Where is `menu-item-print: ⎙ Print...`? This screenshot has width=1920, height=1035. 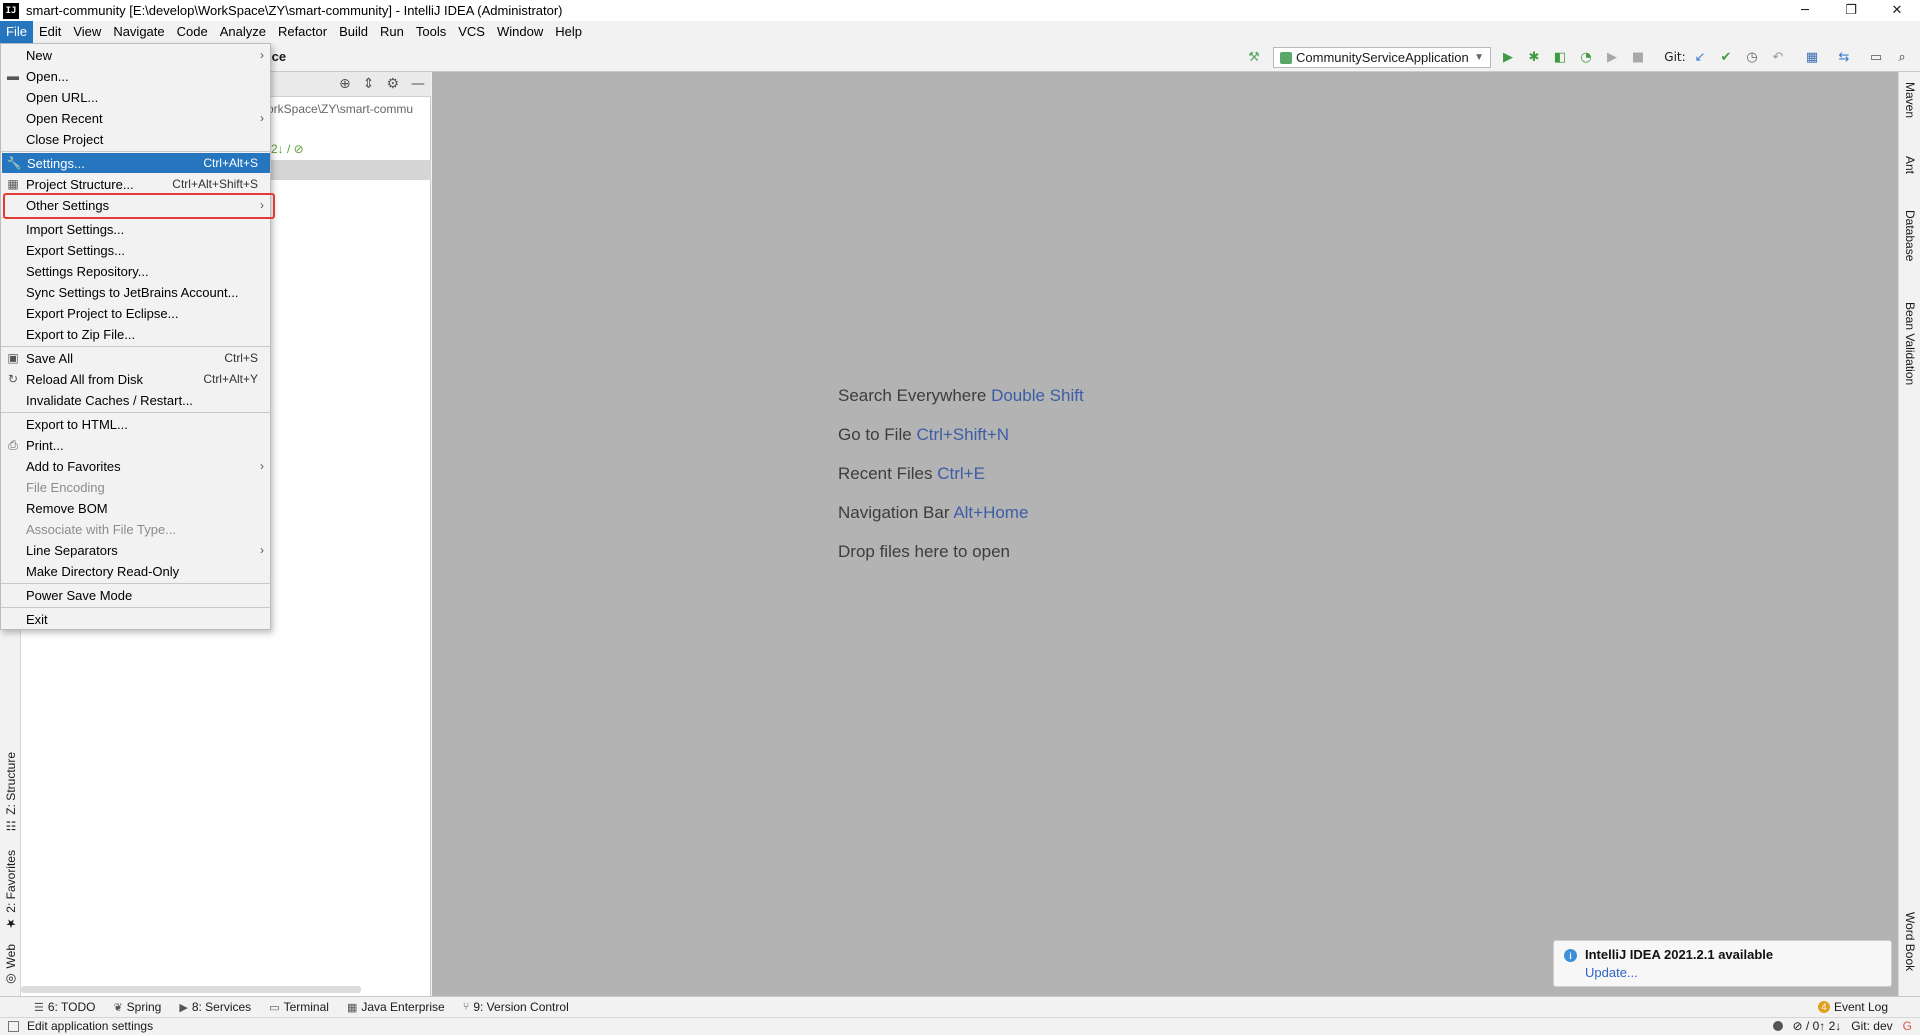
menu-item-print: ⎙ Print... is located at coordinates (135, 445).